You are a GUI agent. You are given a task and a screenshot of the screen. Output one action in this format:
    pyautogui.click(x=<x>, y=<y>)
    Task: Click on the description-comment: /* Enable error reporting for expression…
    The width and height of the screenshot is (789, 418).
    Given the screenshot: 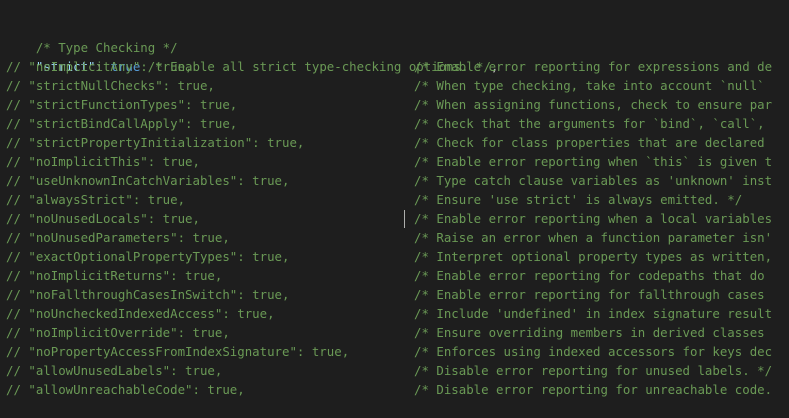 What is the action you would take?
    pyautogui.click(x=593, y=66)
    